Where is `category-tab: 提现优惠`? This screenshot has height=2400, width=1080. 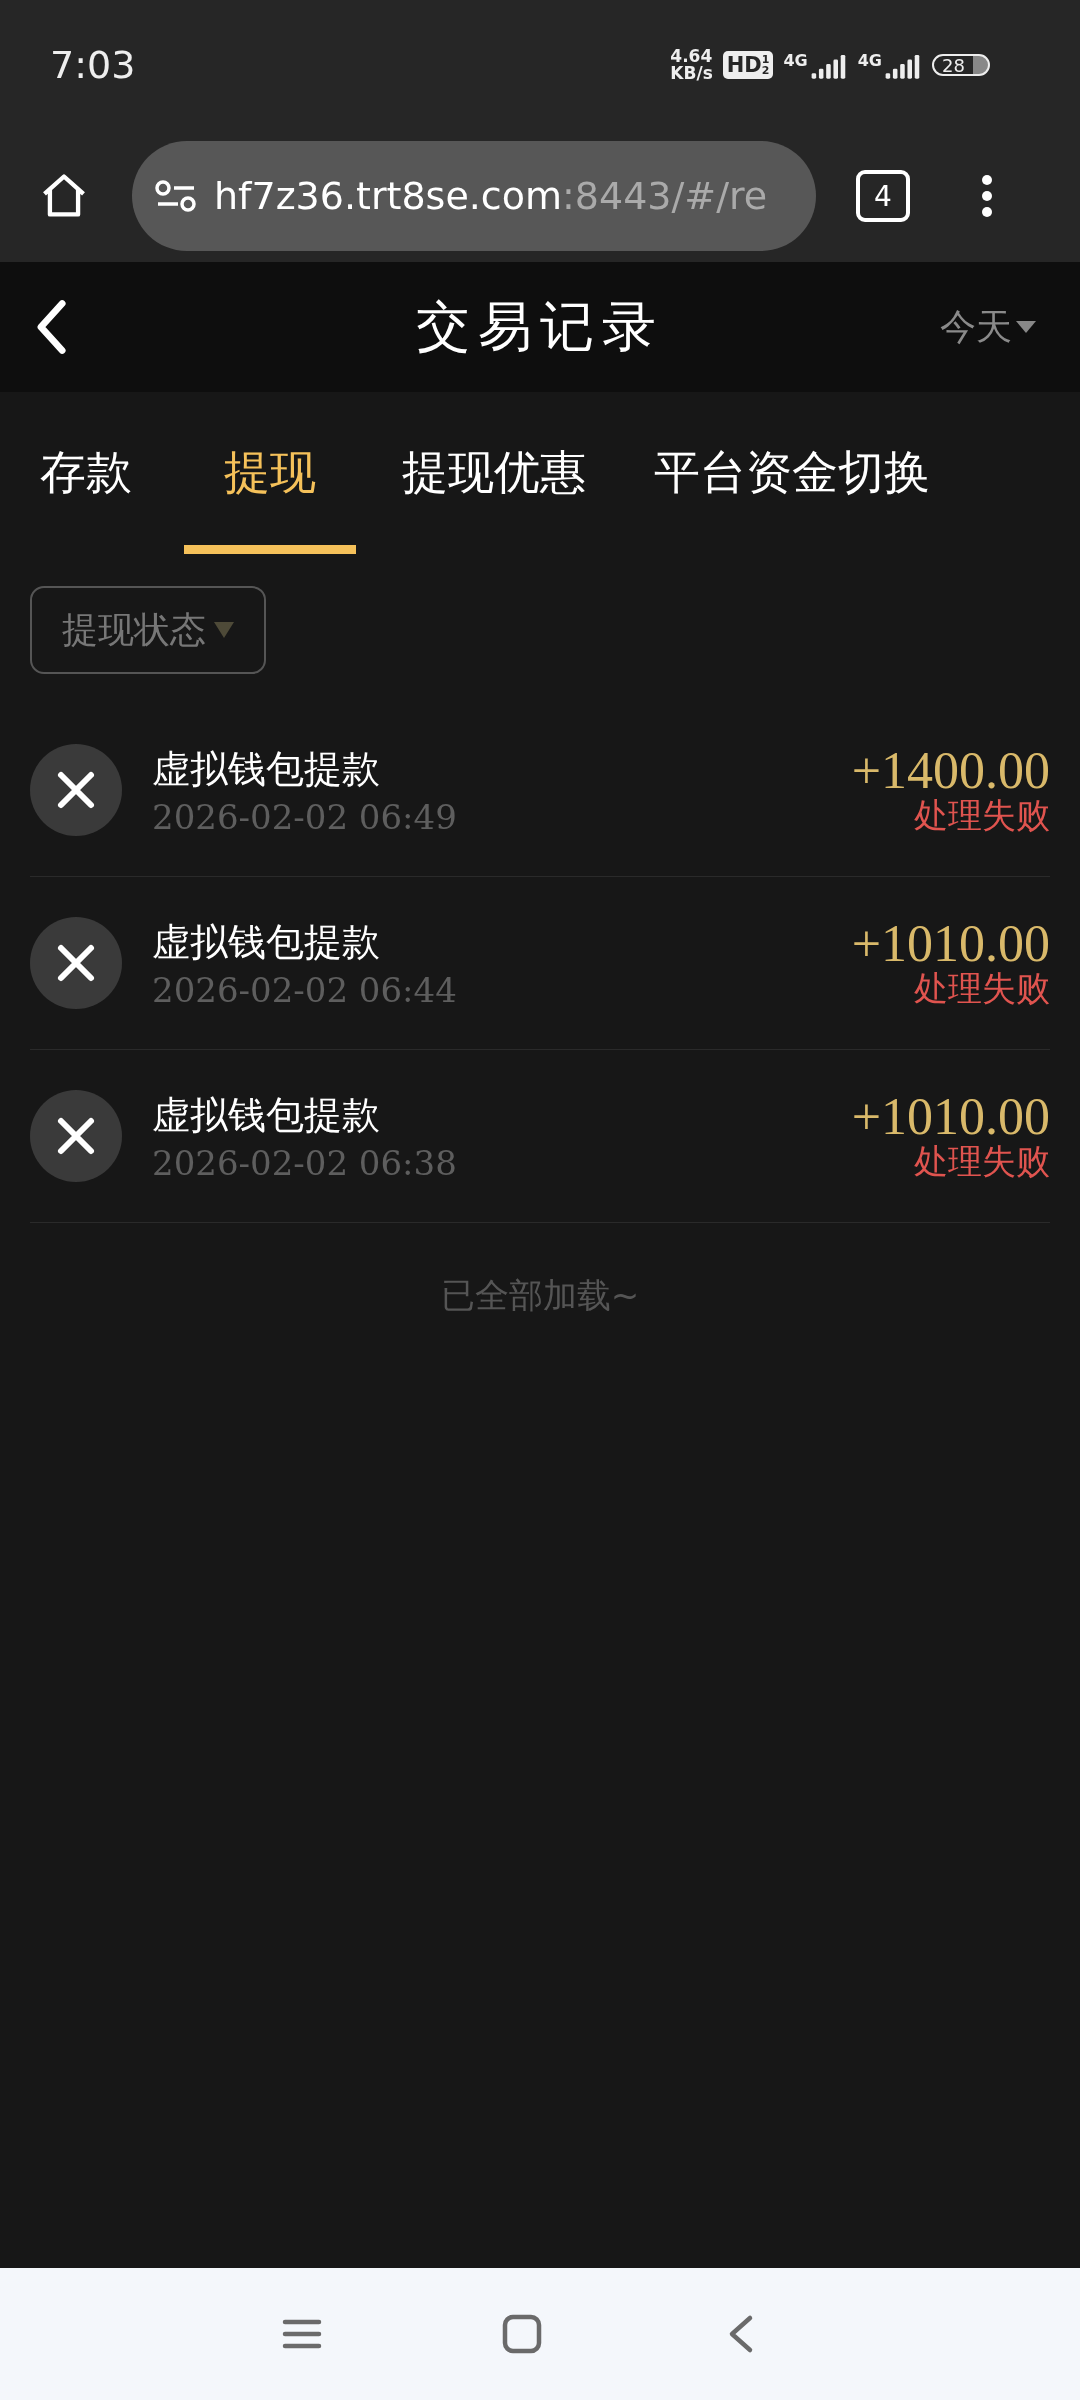 category-tab: 提现优惠 is located at coordinates (494, 473).